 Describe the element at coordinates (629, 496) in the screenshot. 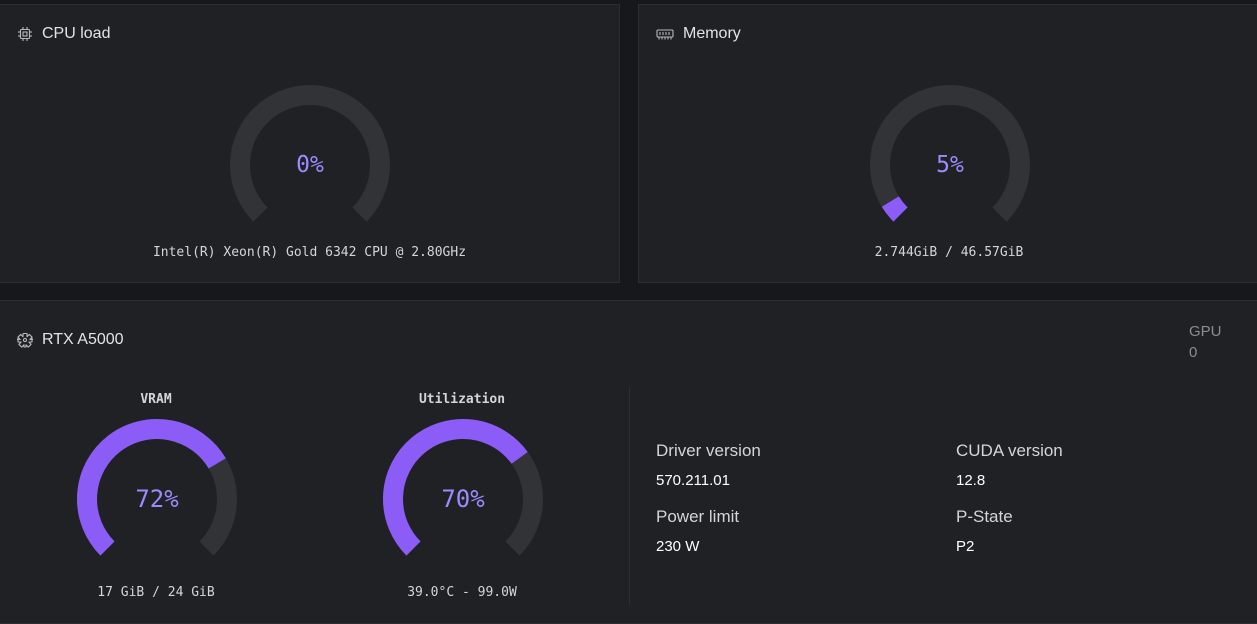

I see `gpu-card-divider` at that location.